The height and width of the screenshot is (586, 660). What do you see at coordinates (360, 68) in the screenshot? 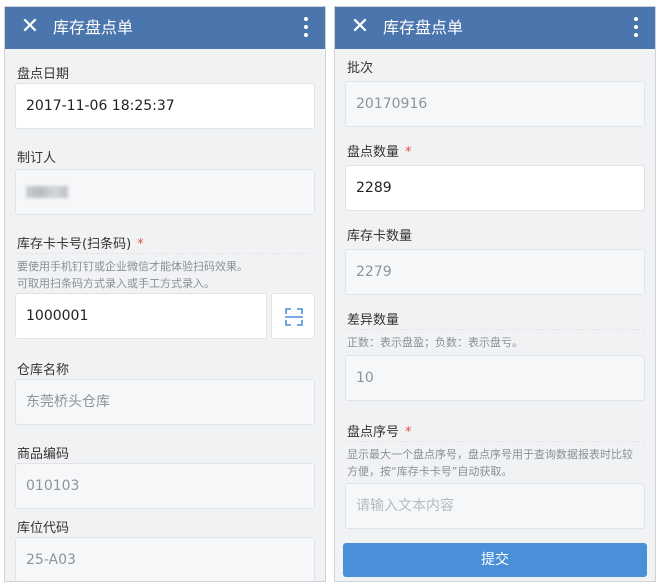
I see `batch-label: 批次` at bounding box center [360, 68].